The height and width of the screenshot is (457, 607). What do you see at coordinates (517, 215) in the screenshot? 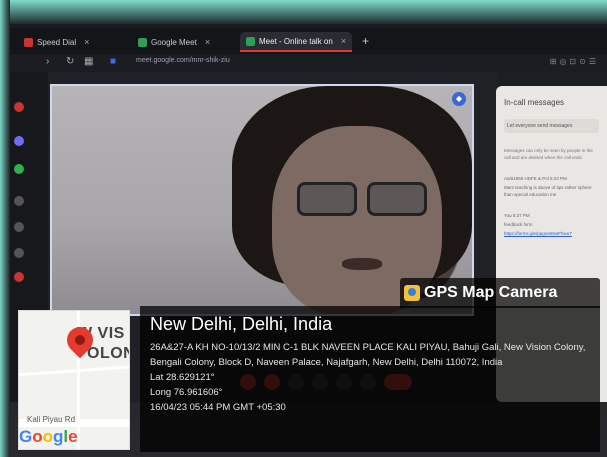
I see `chat-message-sender: You 5:37 PM` at bounding box center [517, 215].